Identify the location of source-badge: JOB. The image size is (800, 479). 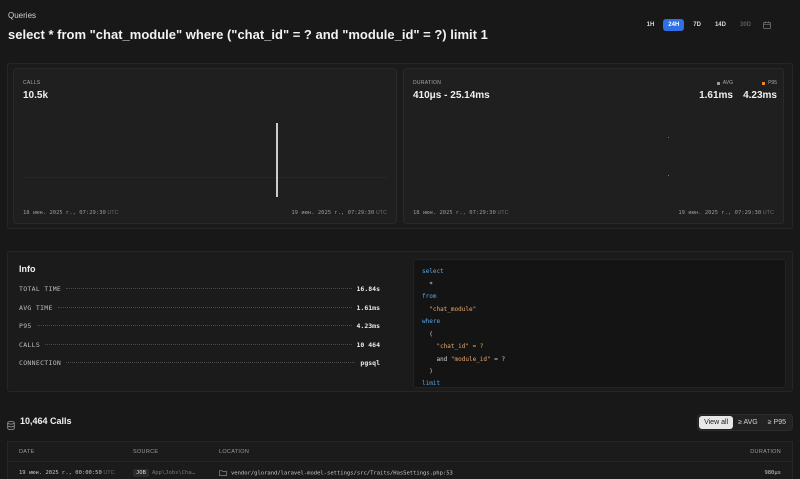
(141, 473).